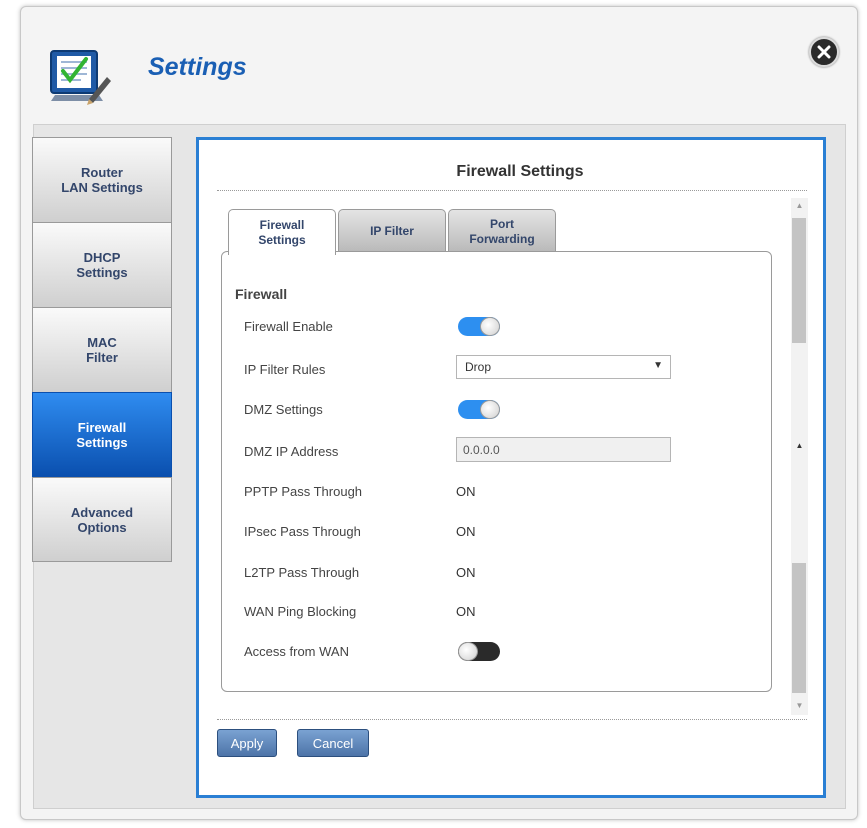 The image size is (867, 828). I want to click on window-title: Settings, so click(197, 67).